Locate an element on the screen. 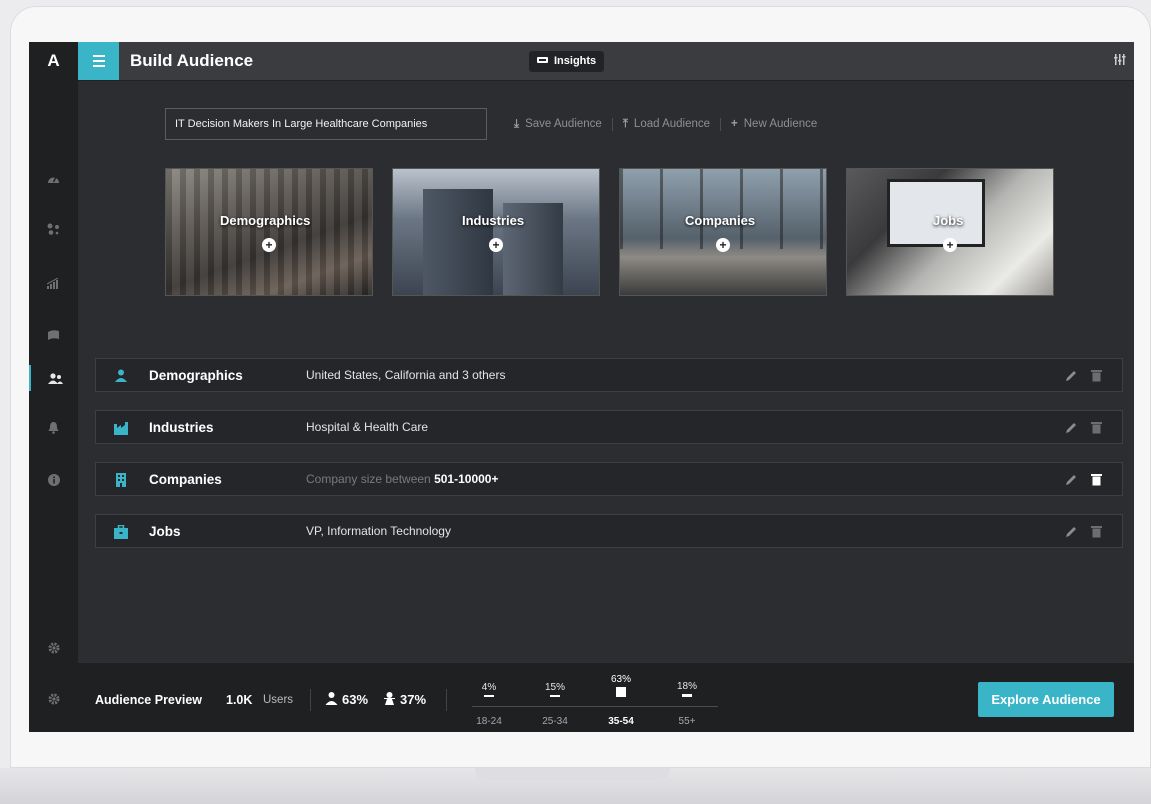 This screenshot has width=1151, height=804. age-group-label: 35-54 is located at coordinates (621, 721).